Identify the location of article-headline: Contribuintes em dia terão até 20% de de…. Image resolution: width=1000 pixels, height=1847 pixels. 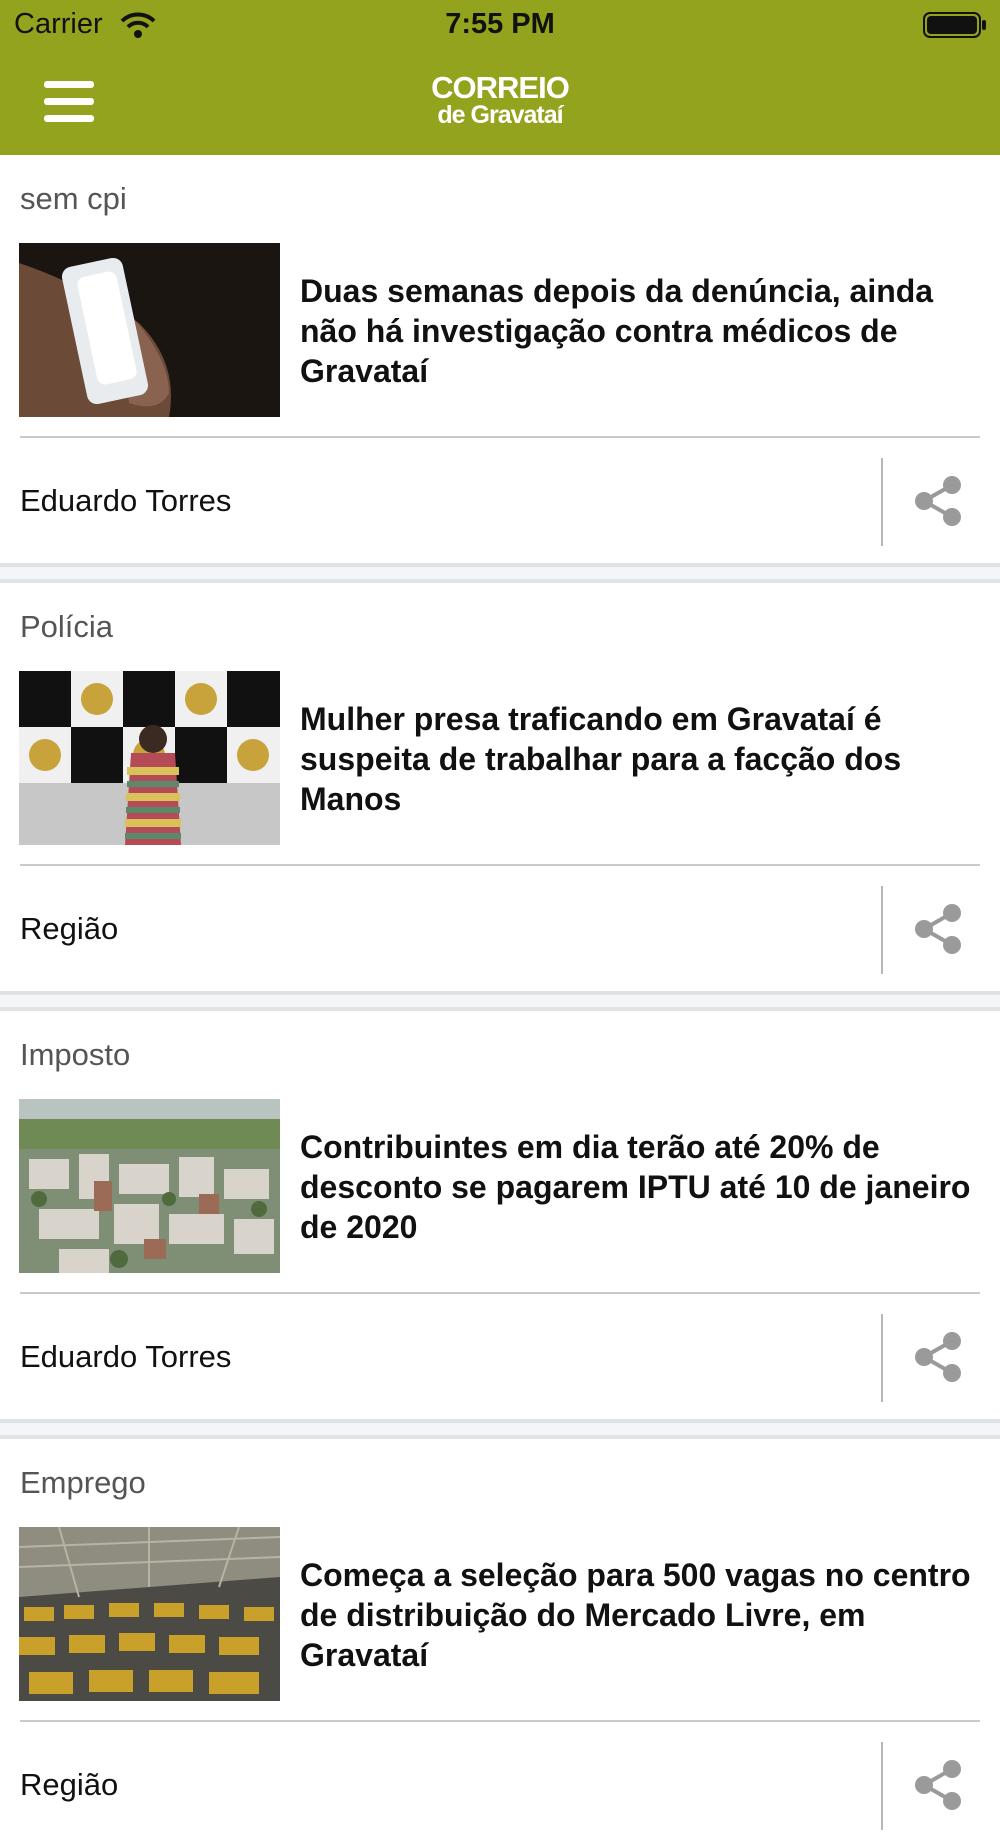
(640, 1187).